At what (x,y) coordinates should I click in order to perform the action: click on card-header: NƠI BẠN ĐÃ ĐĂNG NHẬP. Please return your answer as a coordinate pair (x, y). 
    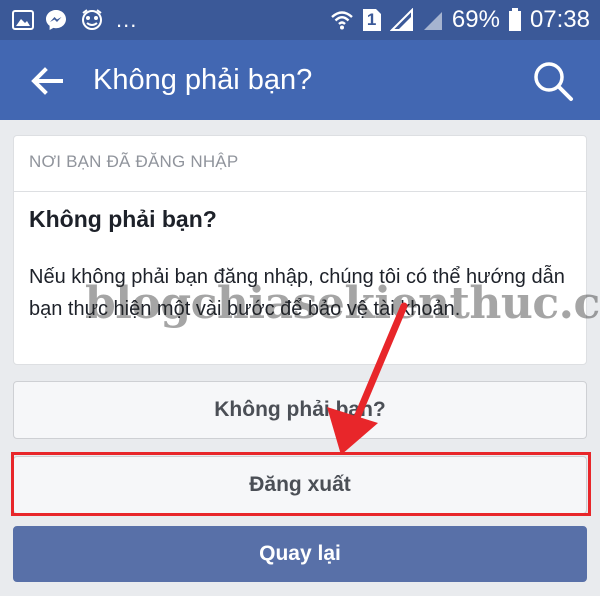
    Looking at the image, I should click on (300, 164).